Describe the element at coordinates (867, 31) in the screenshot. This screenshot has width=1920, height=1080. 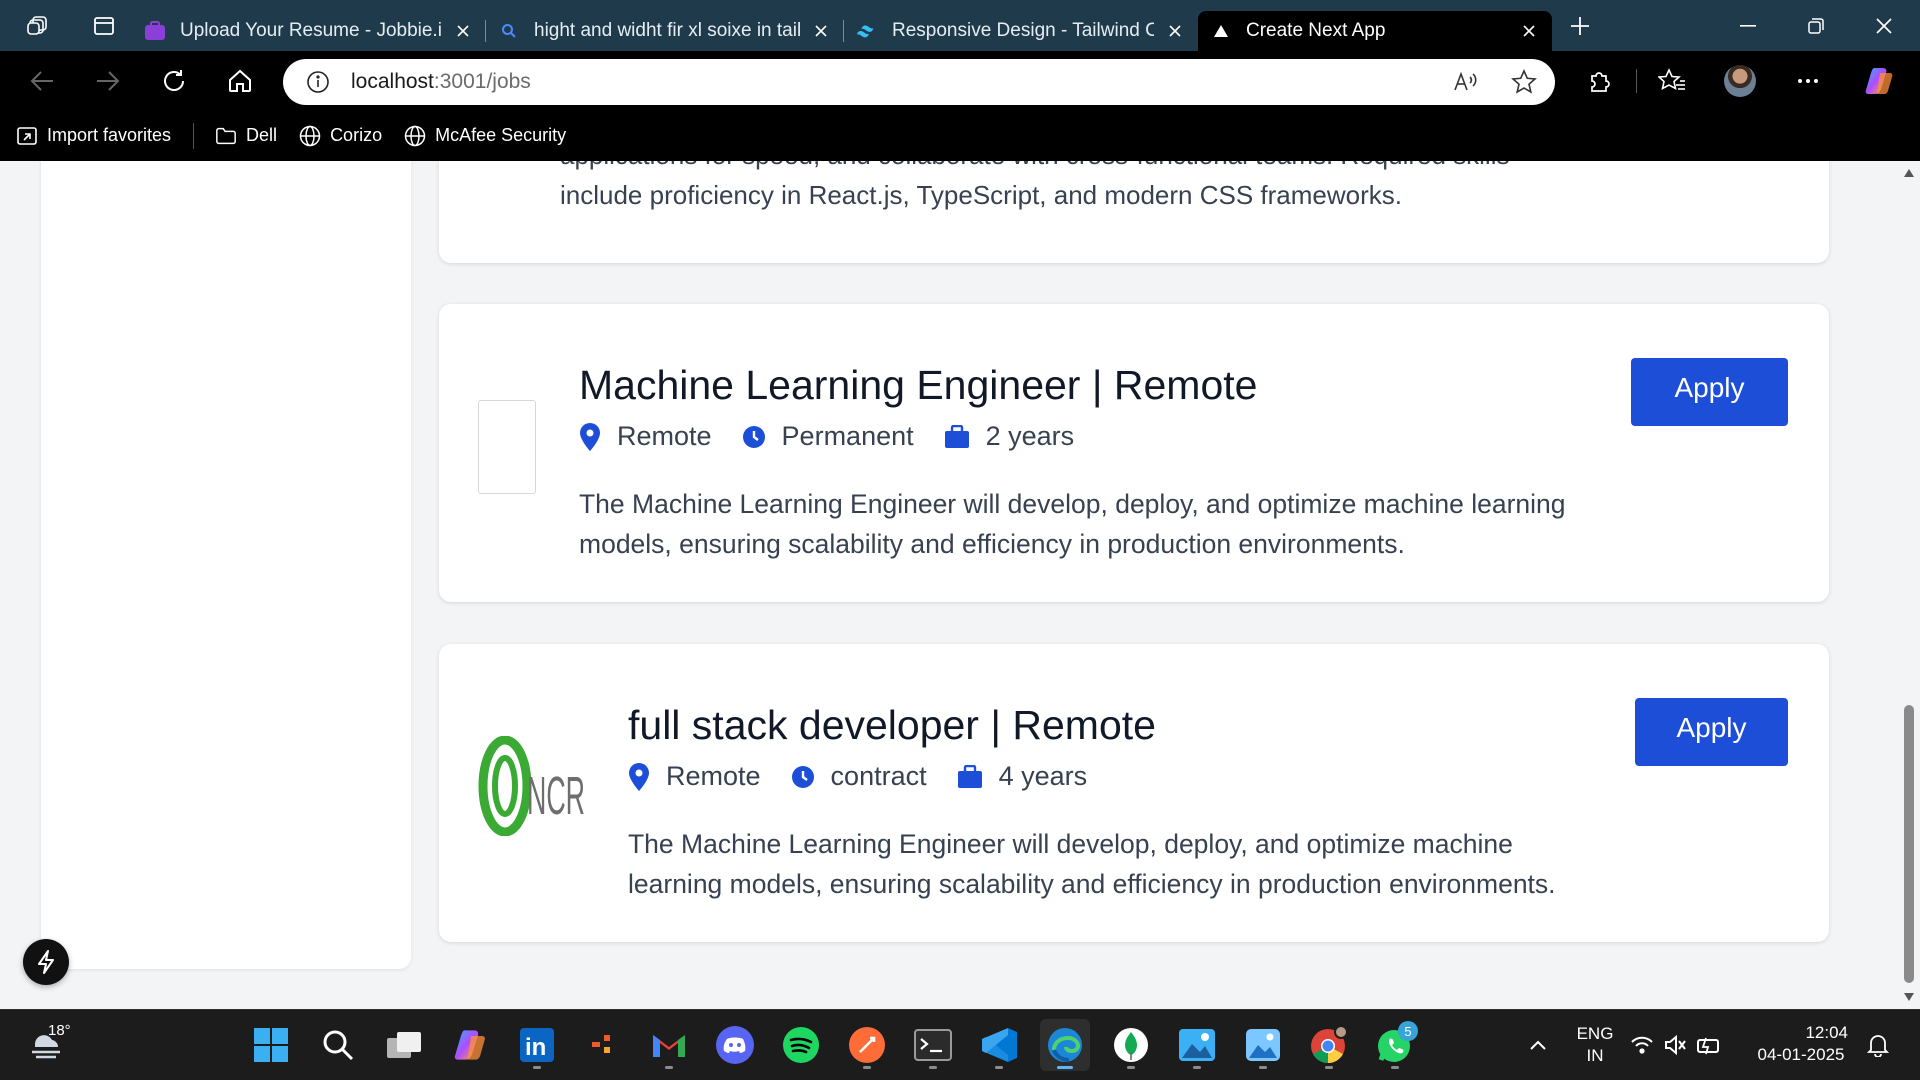
I see `tailwind-favicon-icon` at that location.